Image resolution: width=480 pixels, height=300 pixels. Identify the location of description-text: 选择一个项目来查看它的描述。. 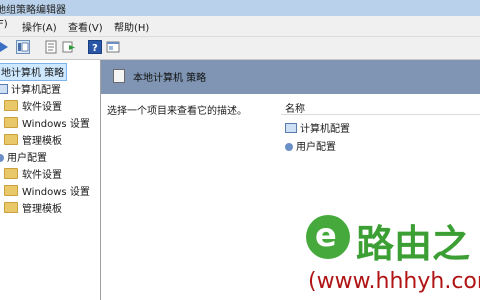
(177, 111).